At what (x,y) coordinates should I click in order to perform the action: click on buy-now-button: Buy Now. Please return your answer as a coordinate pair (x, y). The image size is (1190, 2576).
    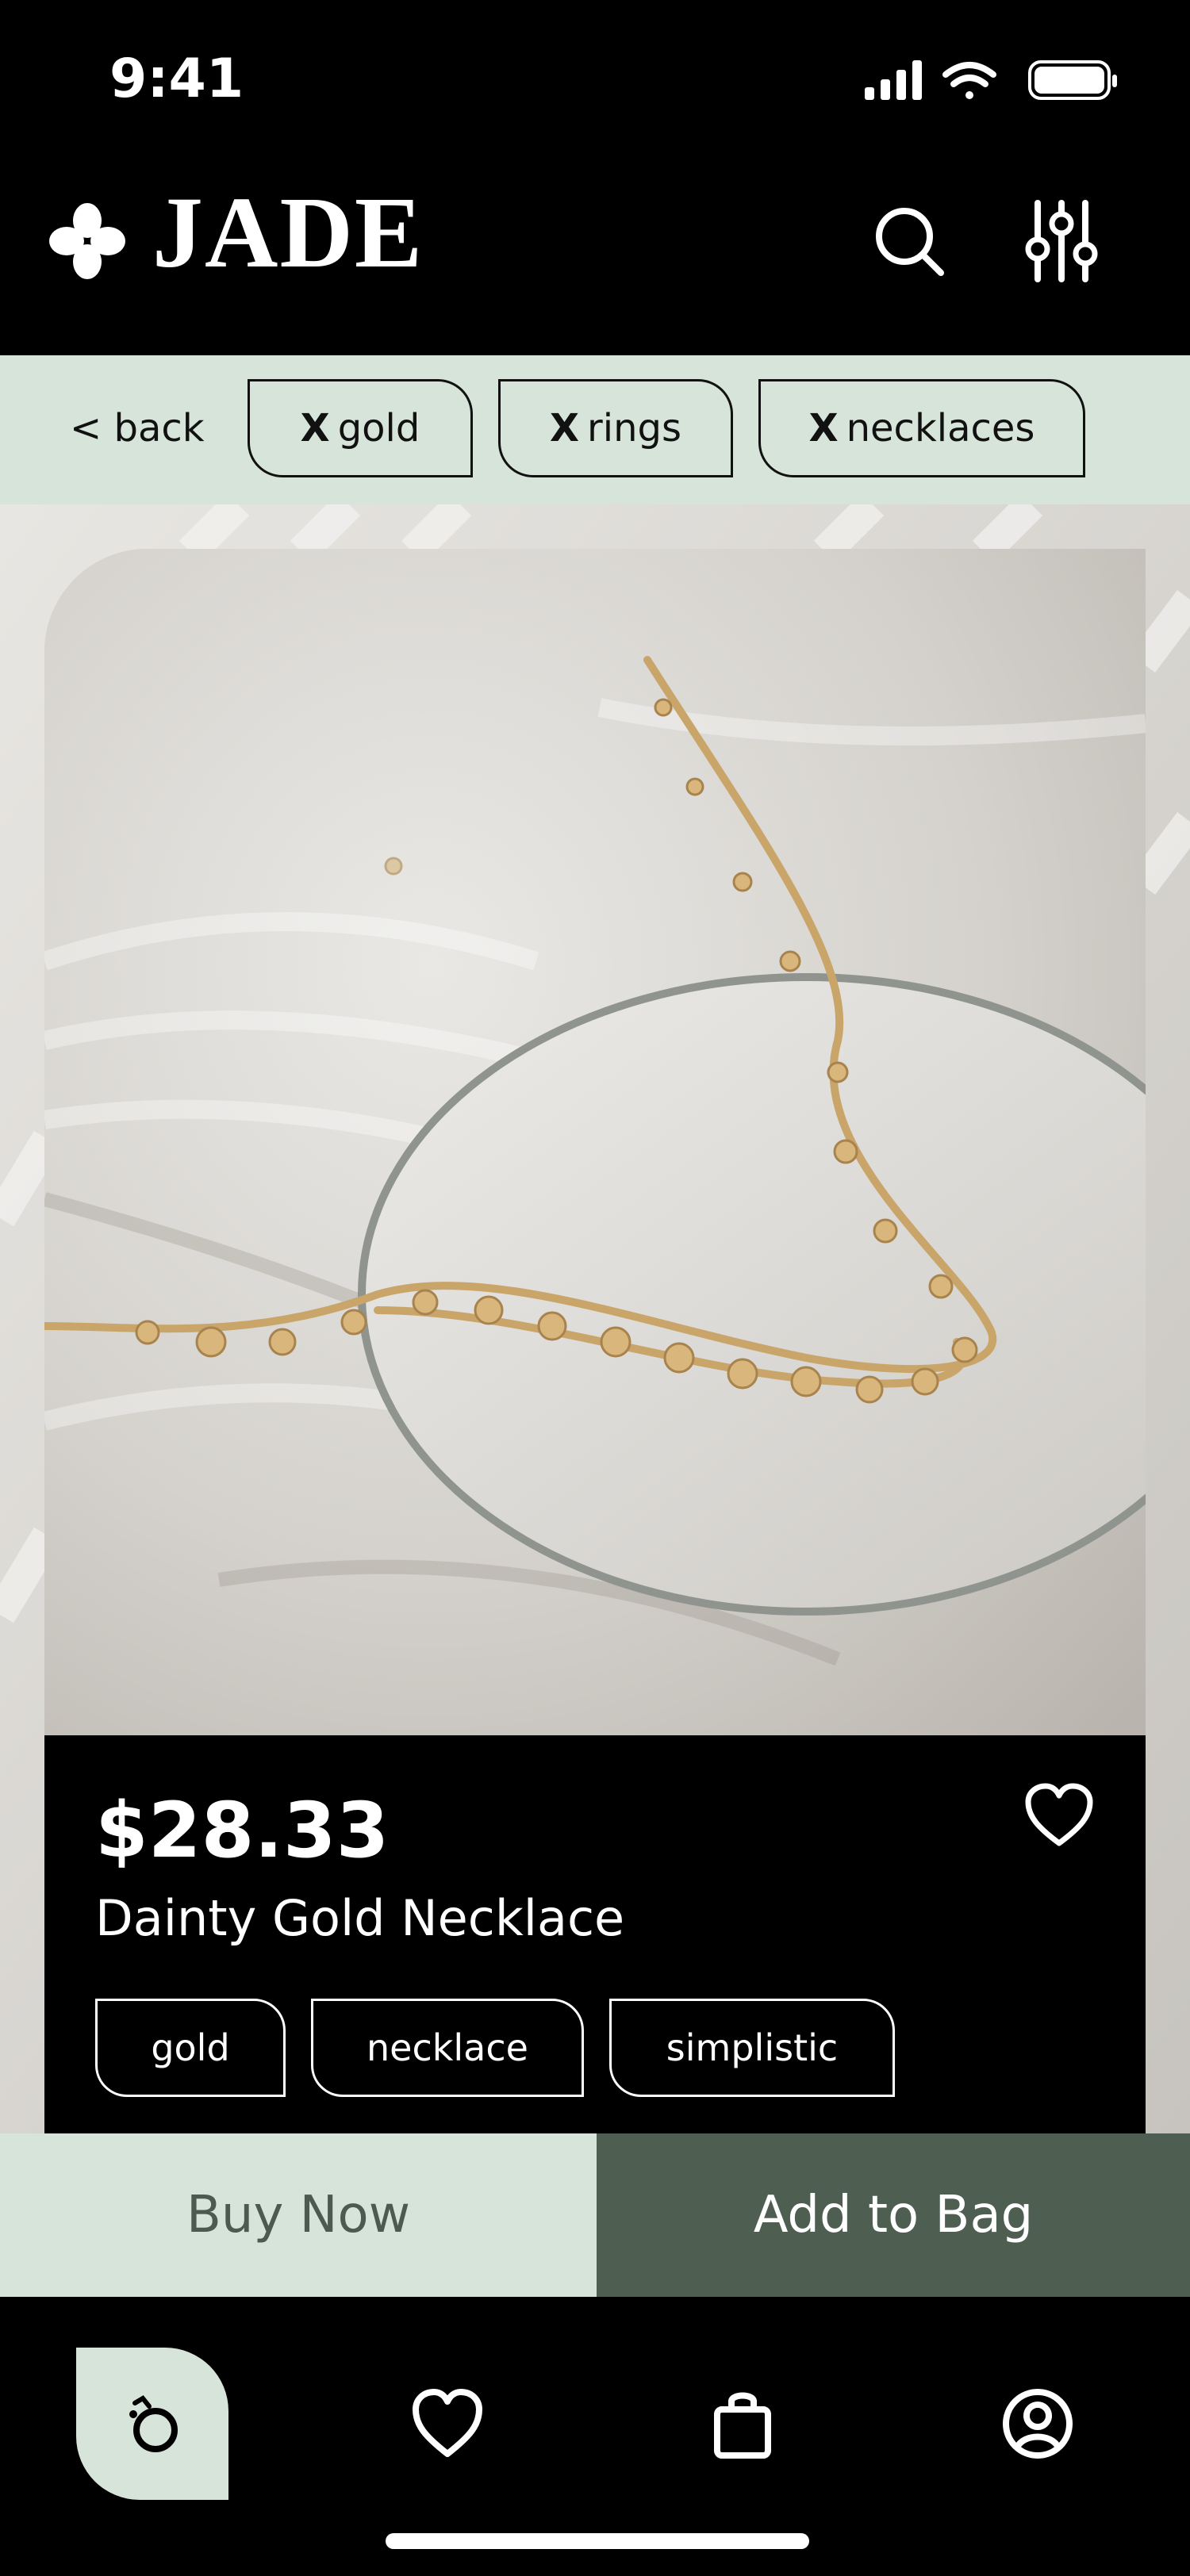
    Looking at the image, I should click on (298, 2215).